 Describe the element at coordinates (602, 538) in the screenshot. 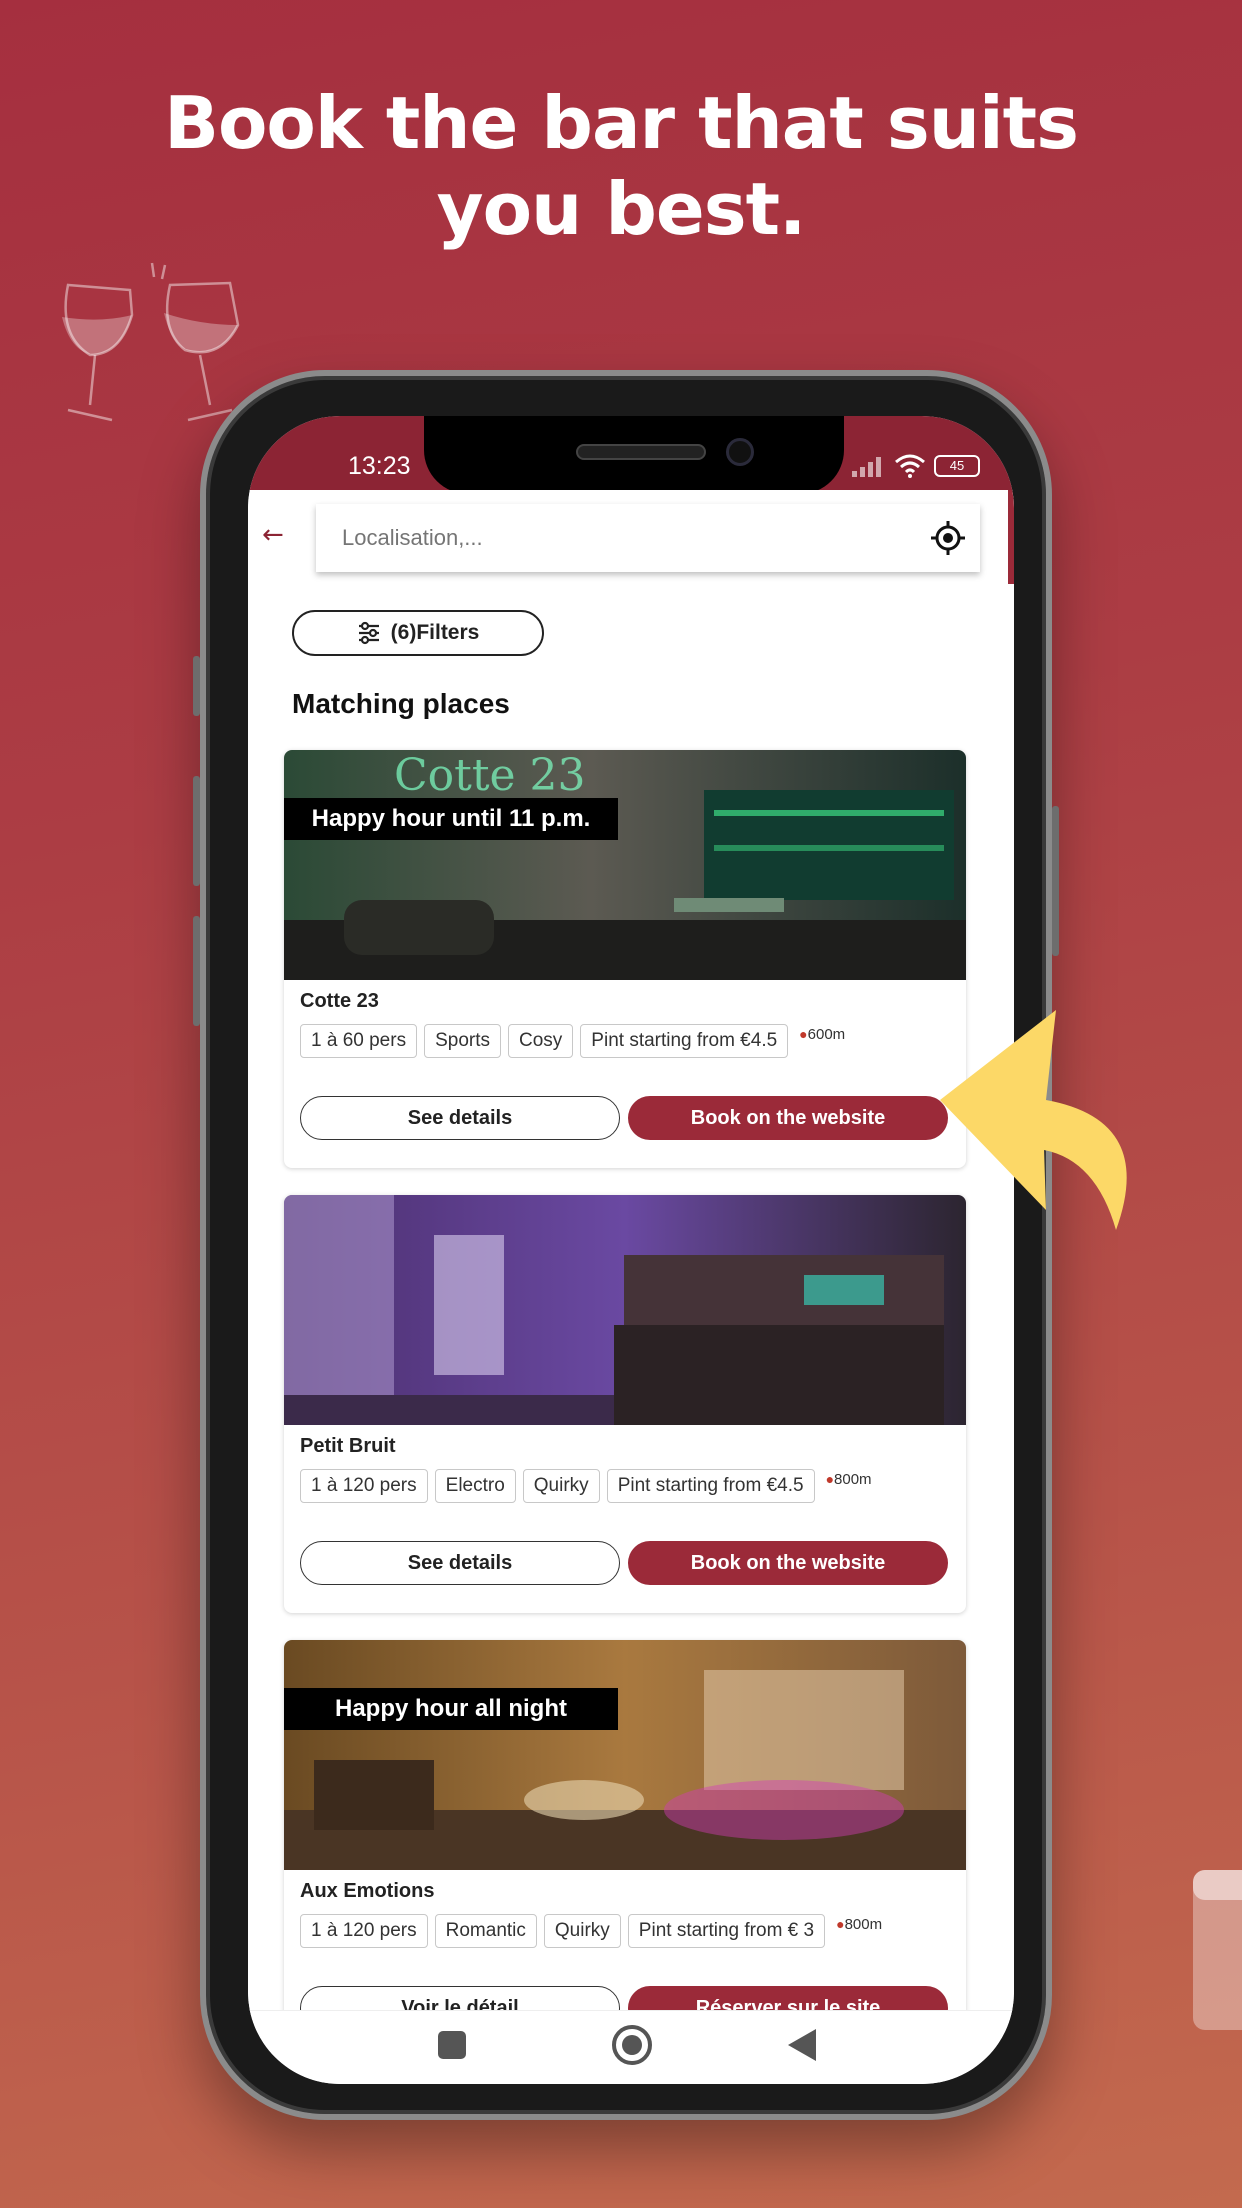

I see `search-input` at that location.